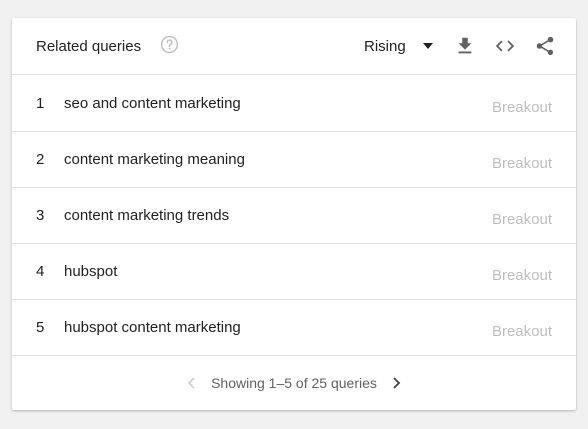  I want to click on row-rank: 2, so click(40, 159).